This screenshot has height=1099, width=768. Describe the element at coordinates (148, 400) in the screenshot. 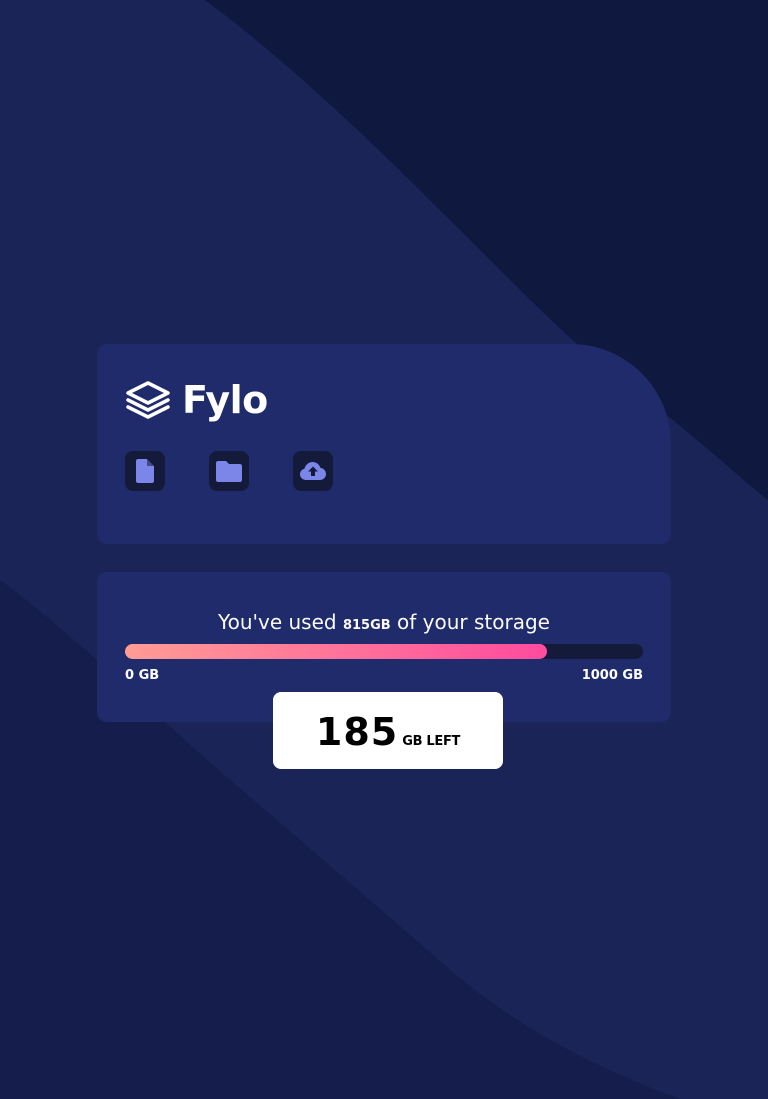

I see `stacked-layers-icon` at that location.